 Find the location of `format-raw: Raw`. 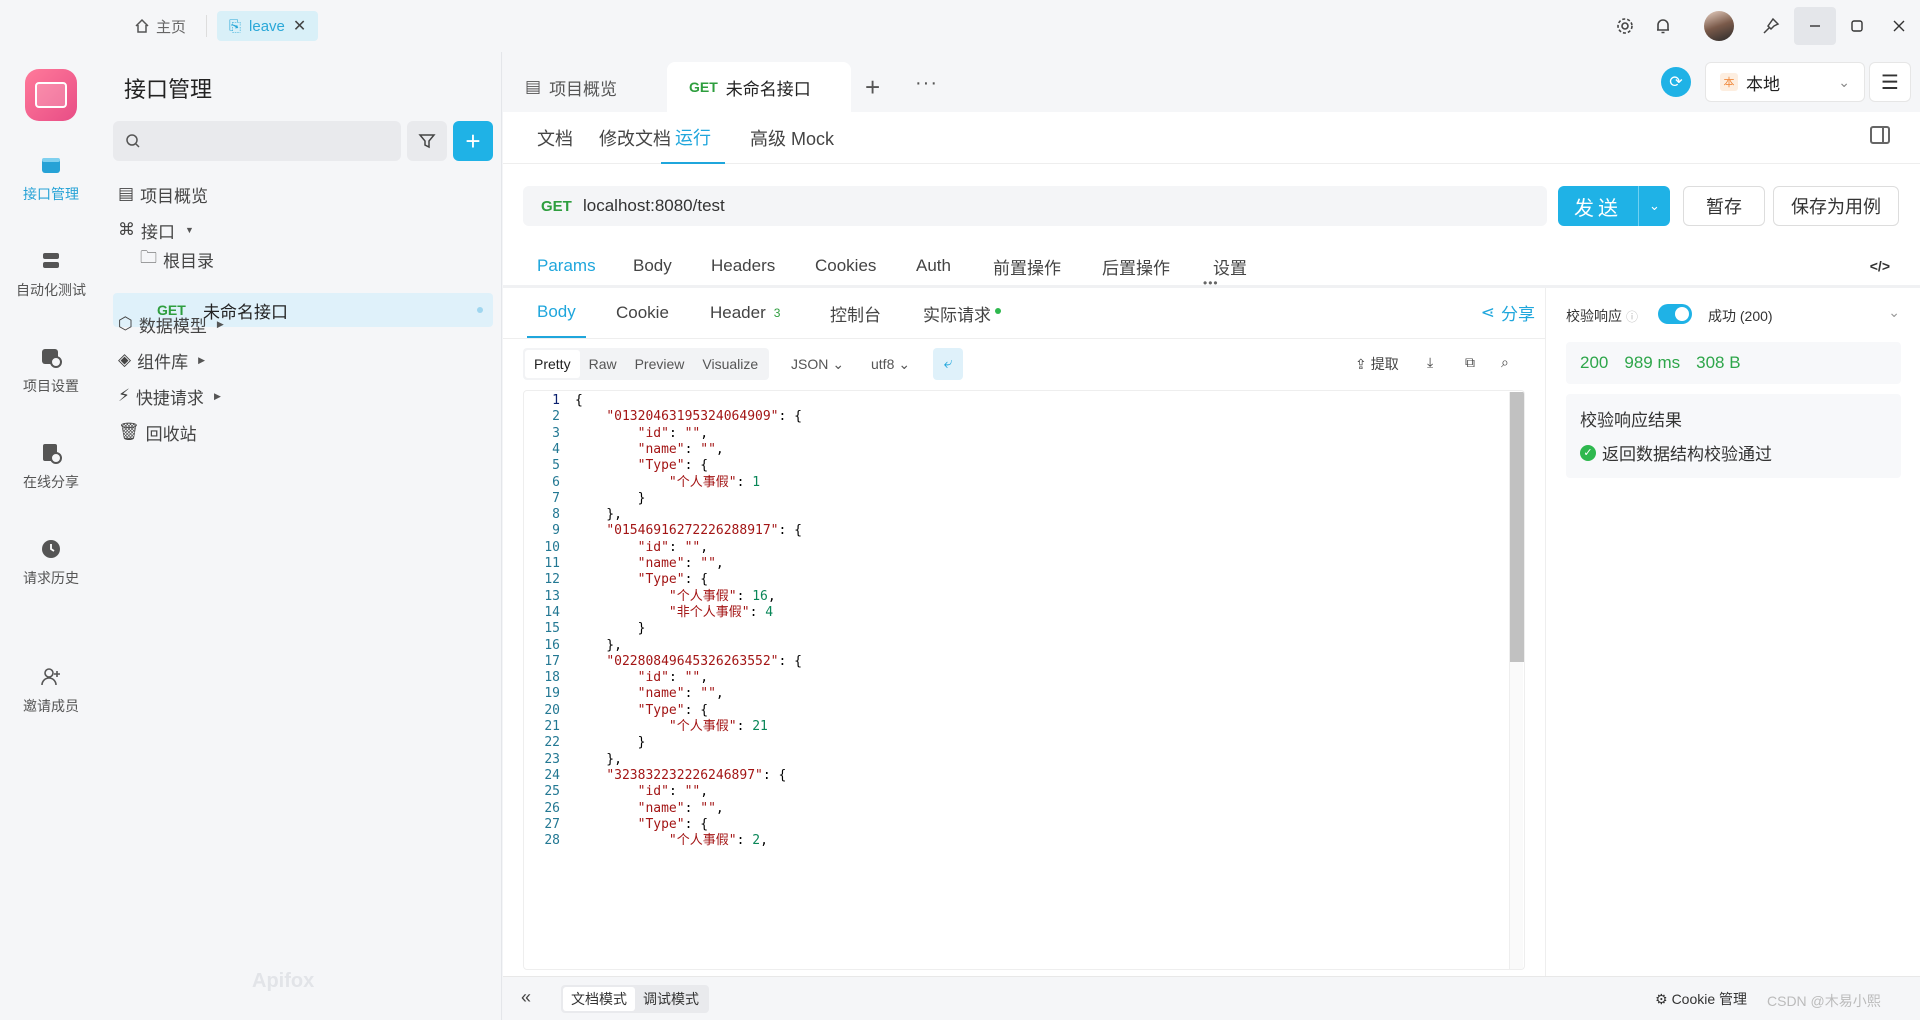

format-raw: Raw is located at coordinates (603, 364).